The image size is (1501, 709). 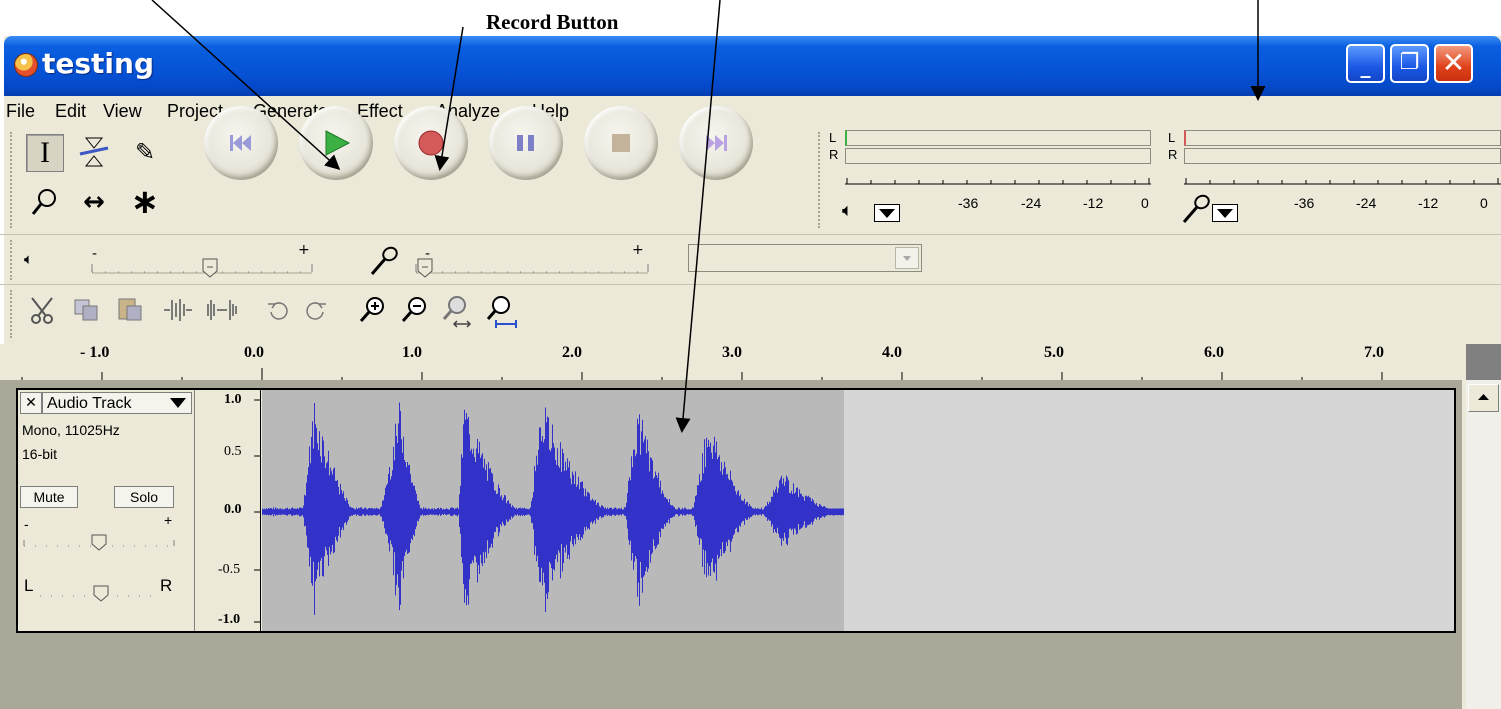 I want to click on trim-icon, so click(x=178, y=310).